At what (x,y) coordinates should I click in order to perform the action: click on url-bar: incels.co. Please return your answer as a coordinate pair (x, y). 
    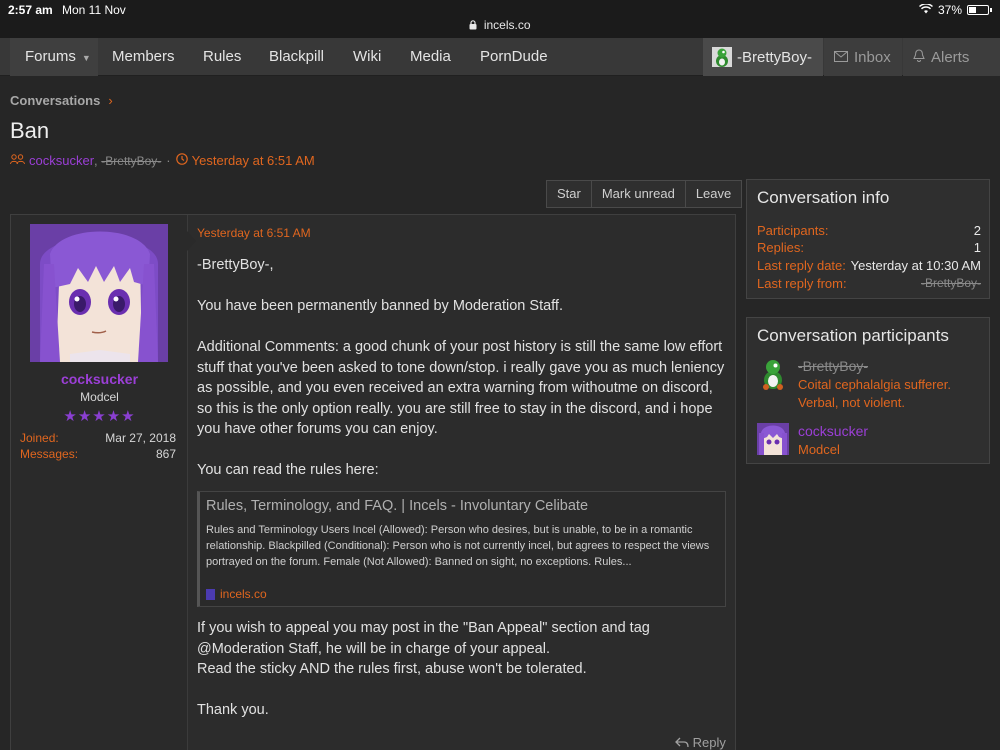
    Looking at the image, I should click on (500, 25).